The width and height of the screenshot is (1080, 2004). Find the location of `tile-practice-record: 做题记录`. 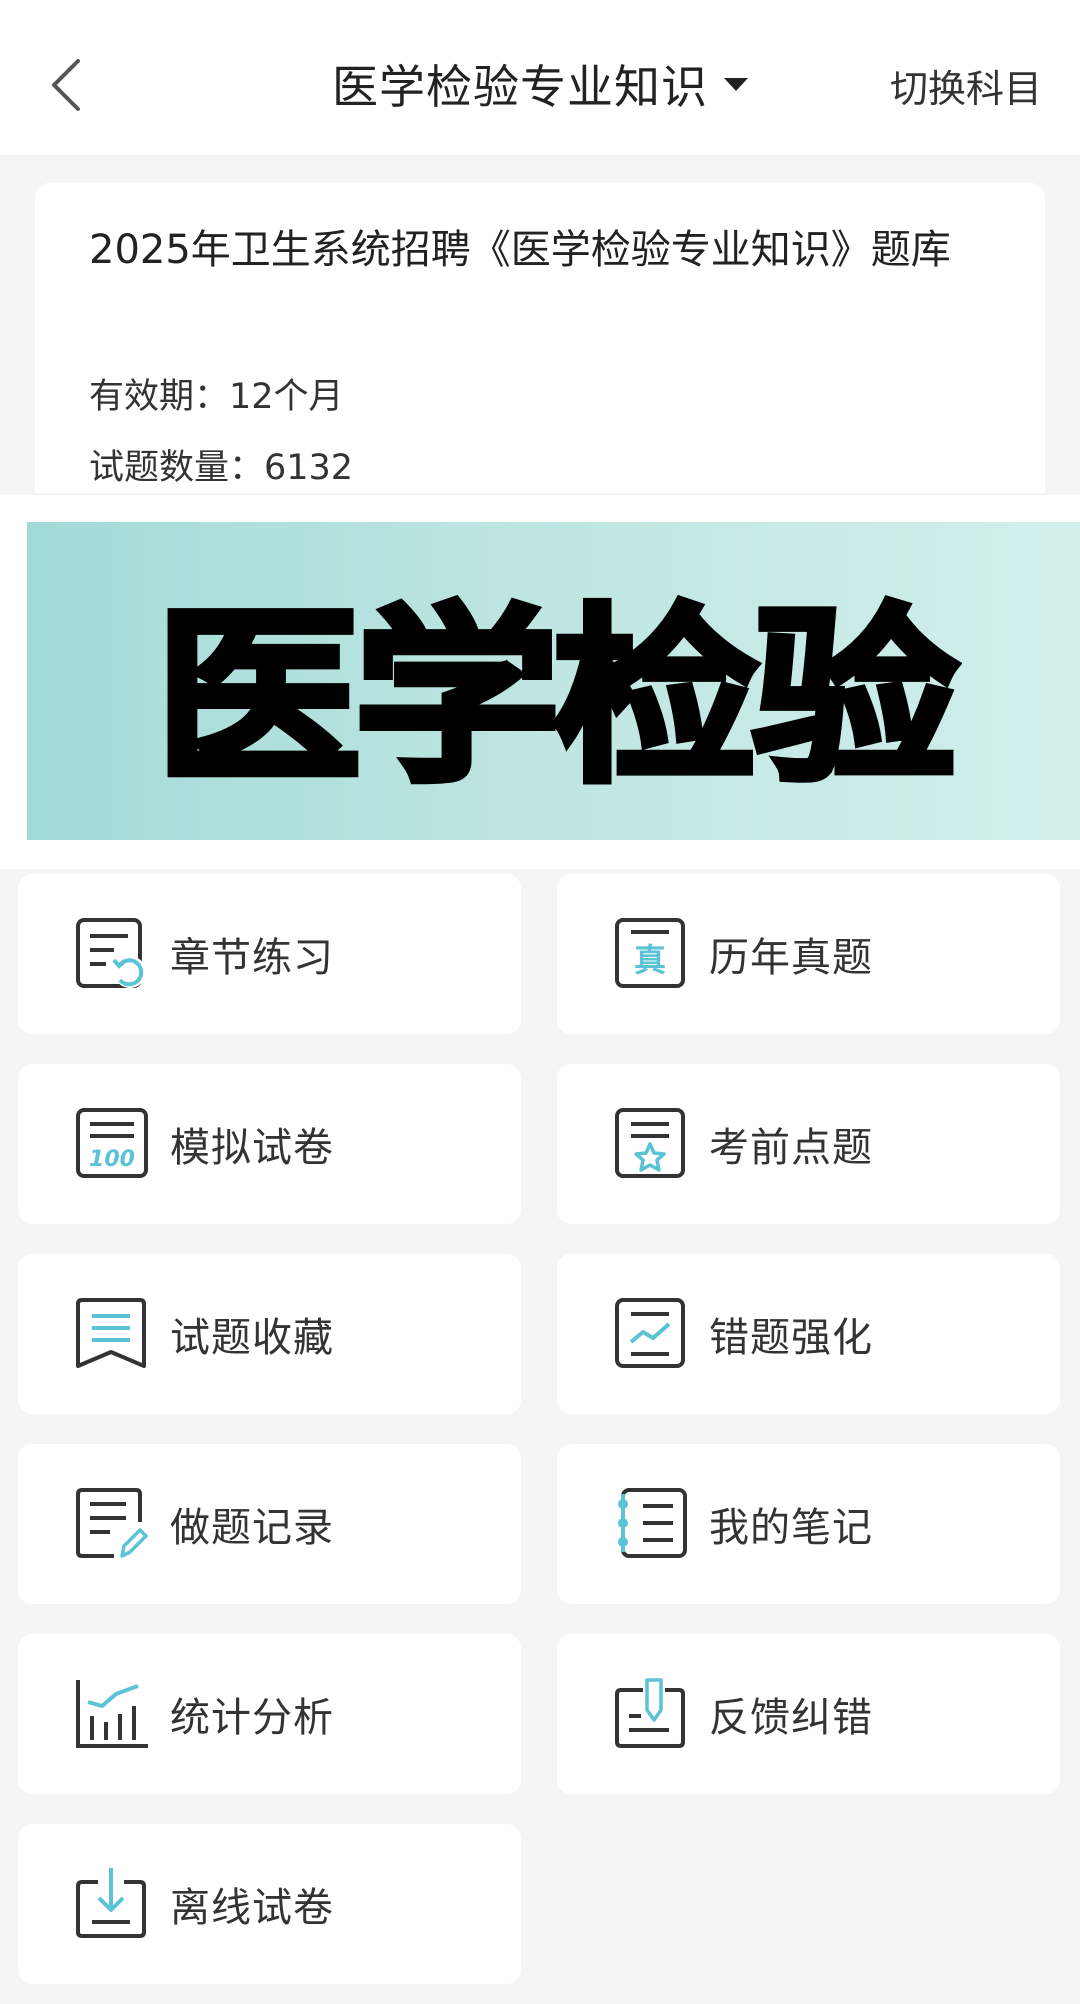

tile-practice-record: 做题记录 is located at coordinates (269, 1524).